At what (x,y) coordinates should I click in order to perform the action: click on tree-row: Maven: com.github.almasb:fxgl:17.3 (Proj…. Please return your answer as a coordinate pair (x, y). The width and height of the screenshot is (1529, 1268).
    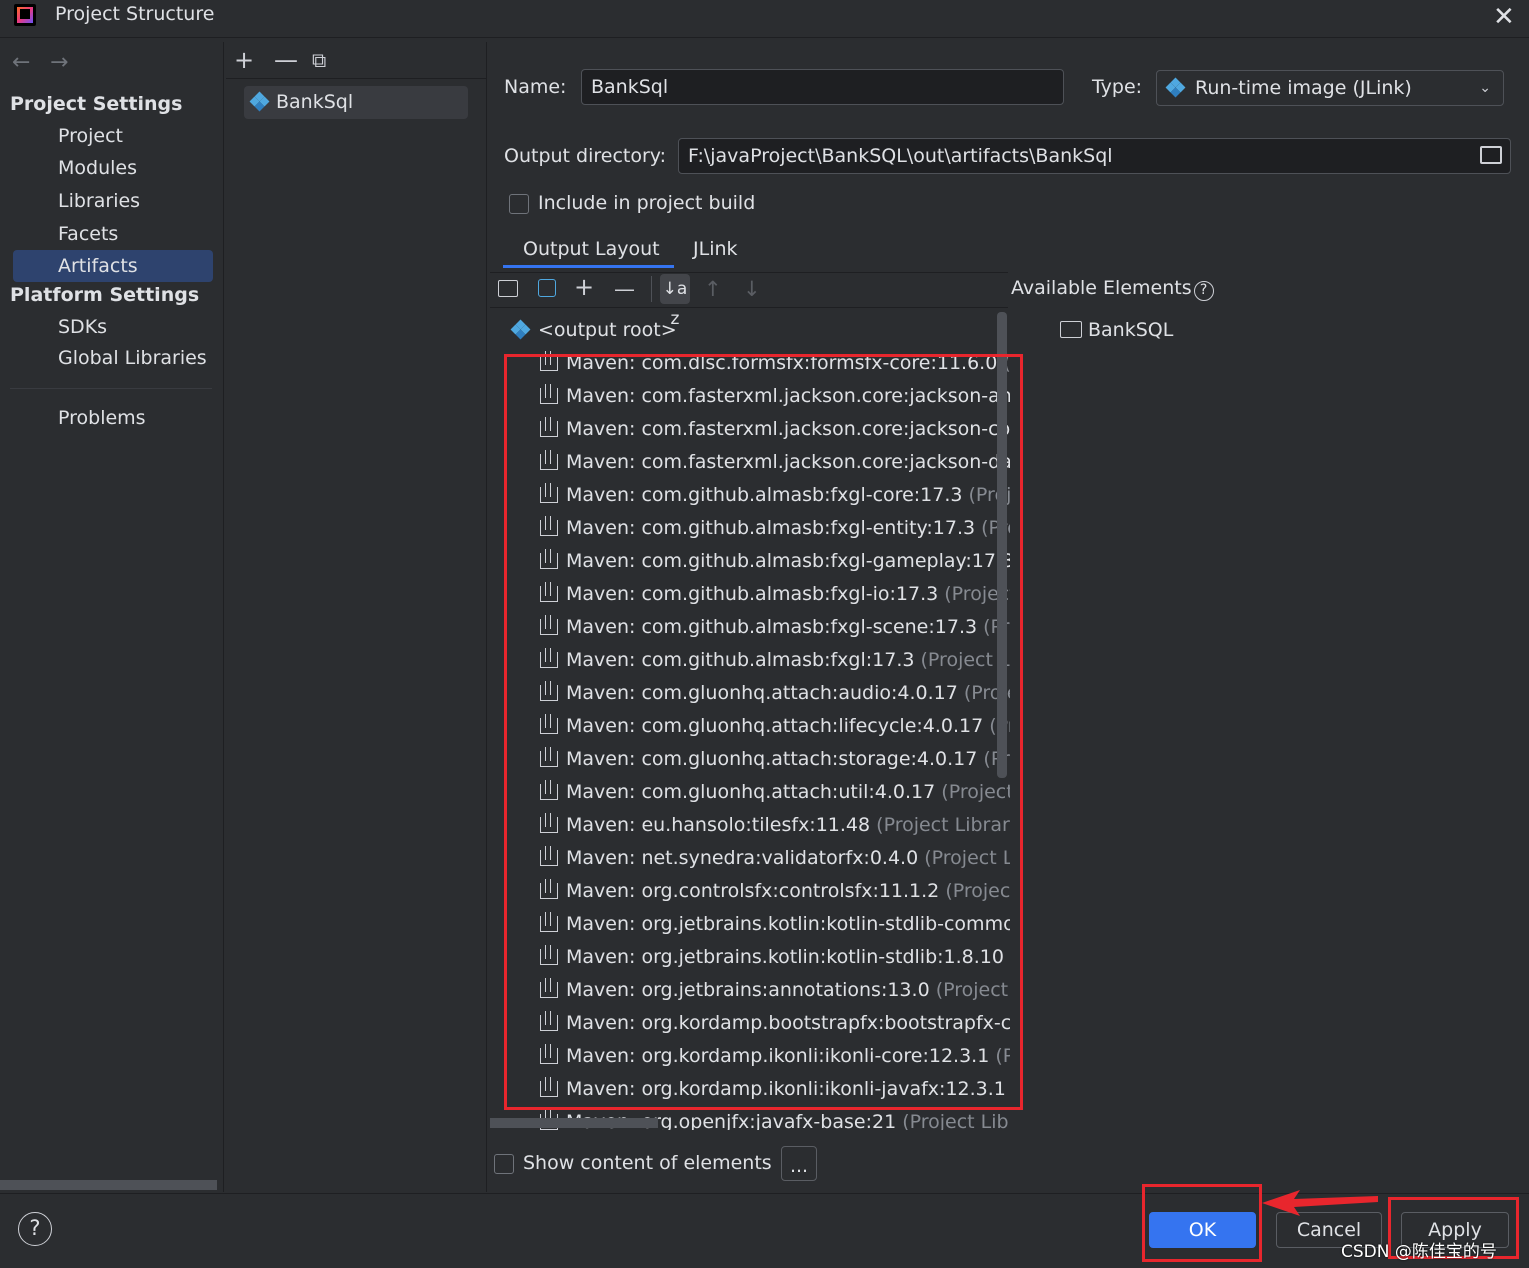
    Looking at the image, I should click on (750, 660).